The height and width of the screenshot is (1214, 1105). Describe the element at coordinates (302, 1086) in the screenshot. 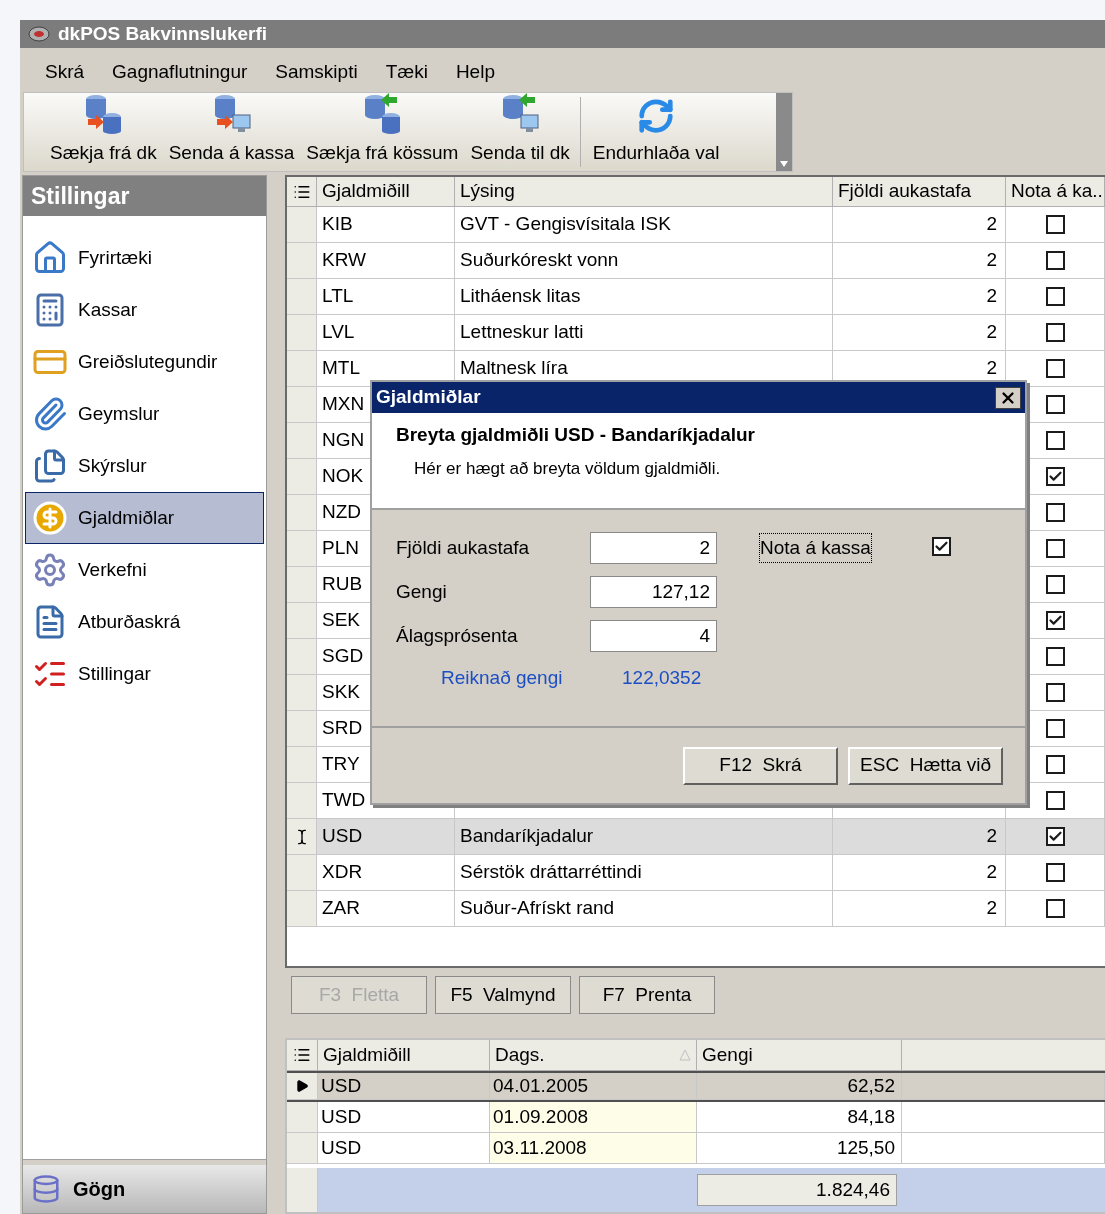

I see `row-pointer-icon` at that location.